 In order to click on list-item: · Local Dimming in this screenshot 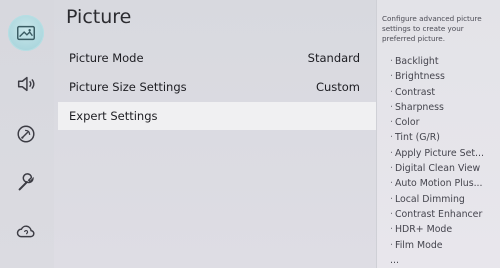, I will do `click(427, 199)`.